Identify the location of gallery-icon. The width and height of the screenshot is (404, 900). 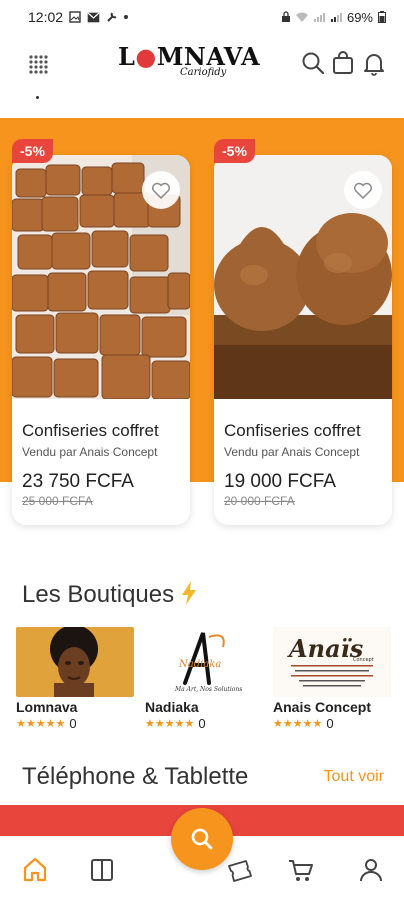
(75, 17).